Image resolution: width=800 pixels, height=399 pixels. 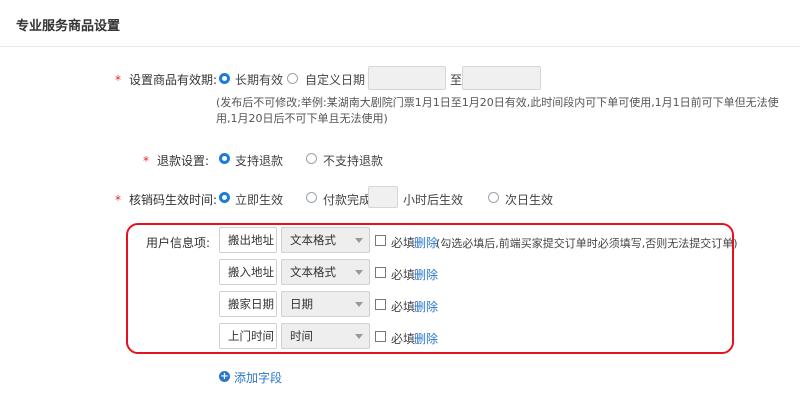 What do you see at coordinates (311, 158) in the screenshot?
I see `refund-no-radio` at bounding box center [311, 158].